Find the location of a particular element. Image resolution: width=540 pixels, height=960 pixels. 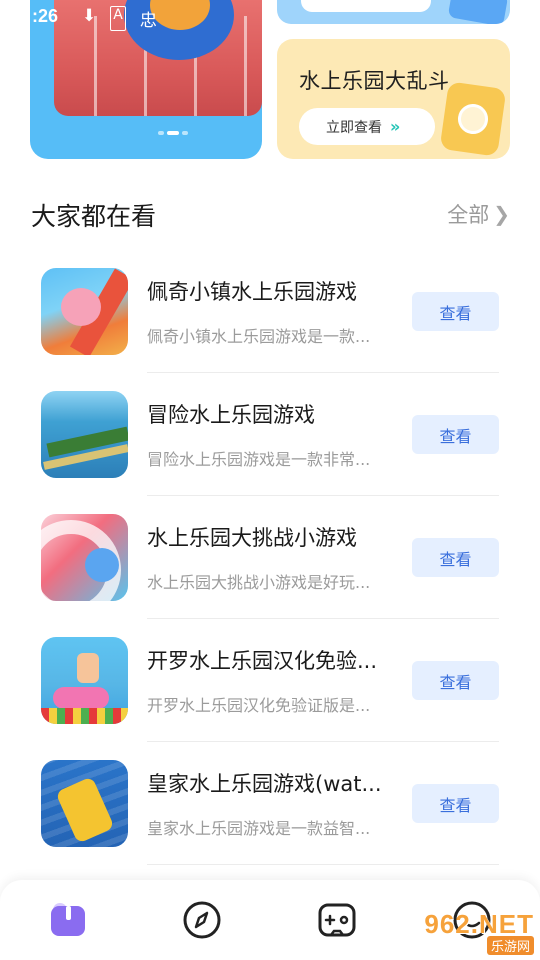

gamepad-icon is located at coordinates (337, 920).